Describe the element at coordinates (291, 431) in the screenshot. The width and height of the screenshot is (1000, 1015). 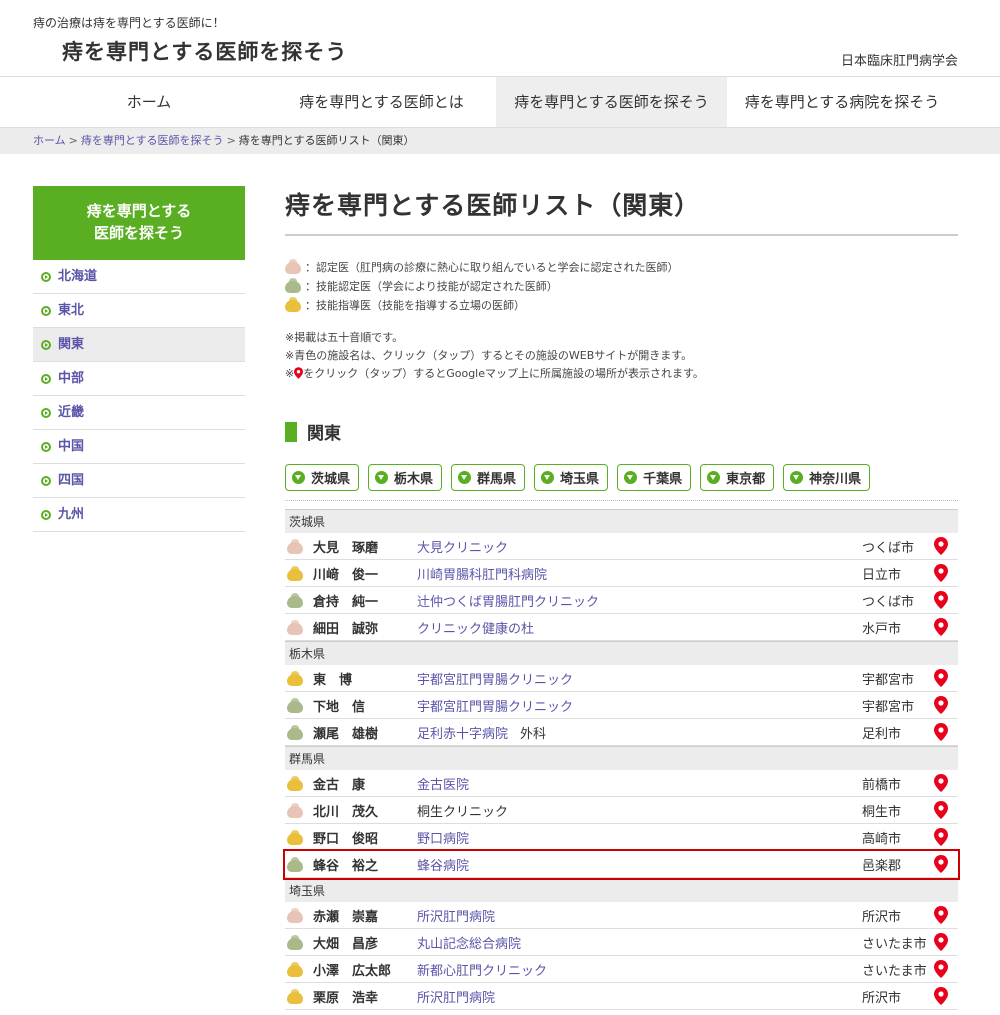
I see `region-heading-bar` at that location.